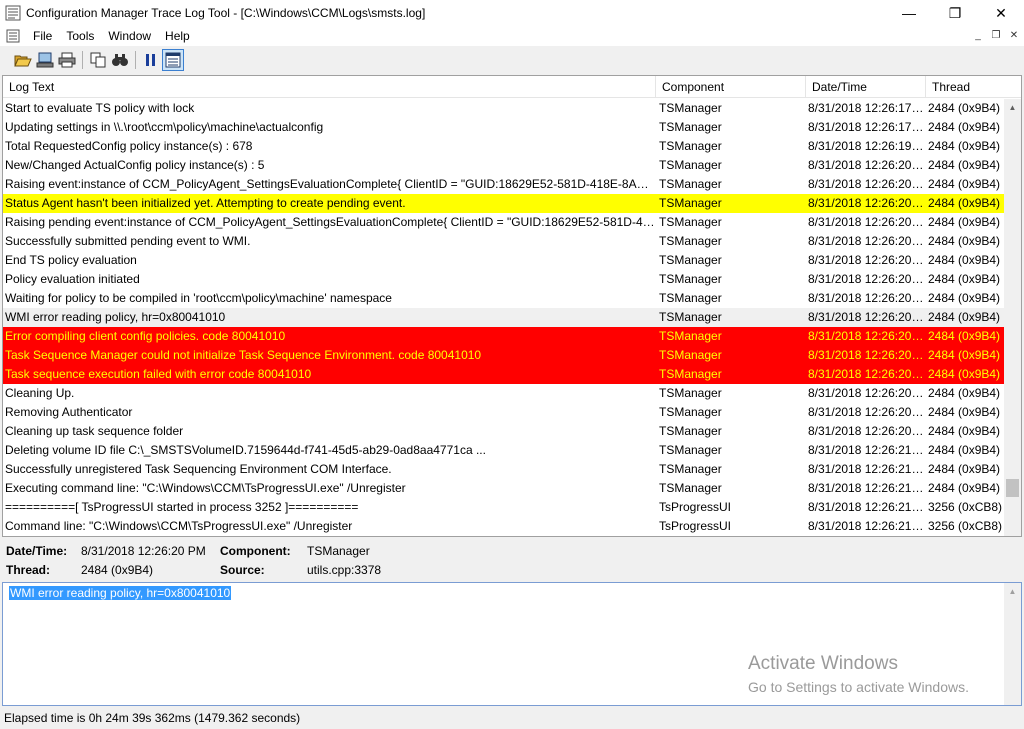 Image resolution: width=1024 pixels, height=729 pixels. Describe the element at coordinates (69, 412) in the screenshot. I see `cell-log-text: Removing Authenticator` at that location.